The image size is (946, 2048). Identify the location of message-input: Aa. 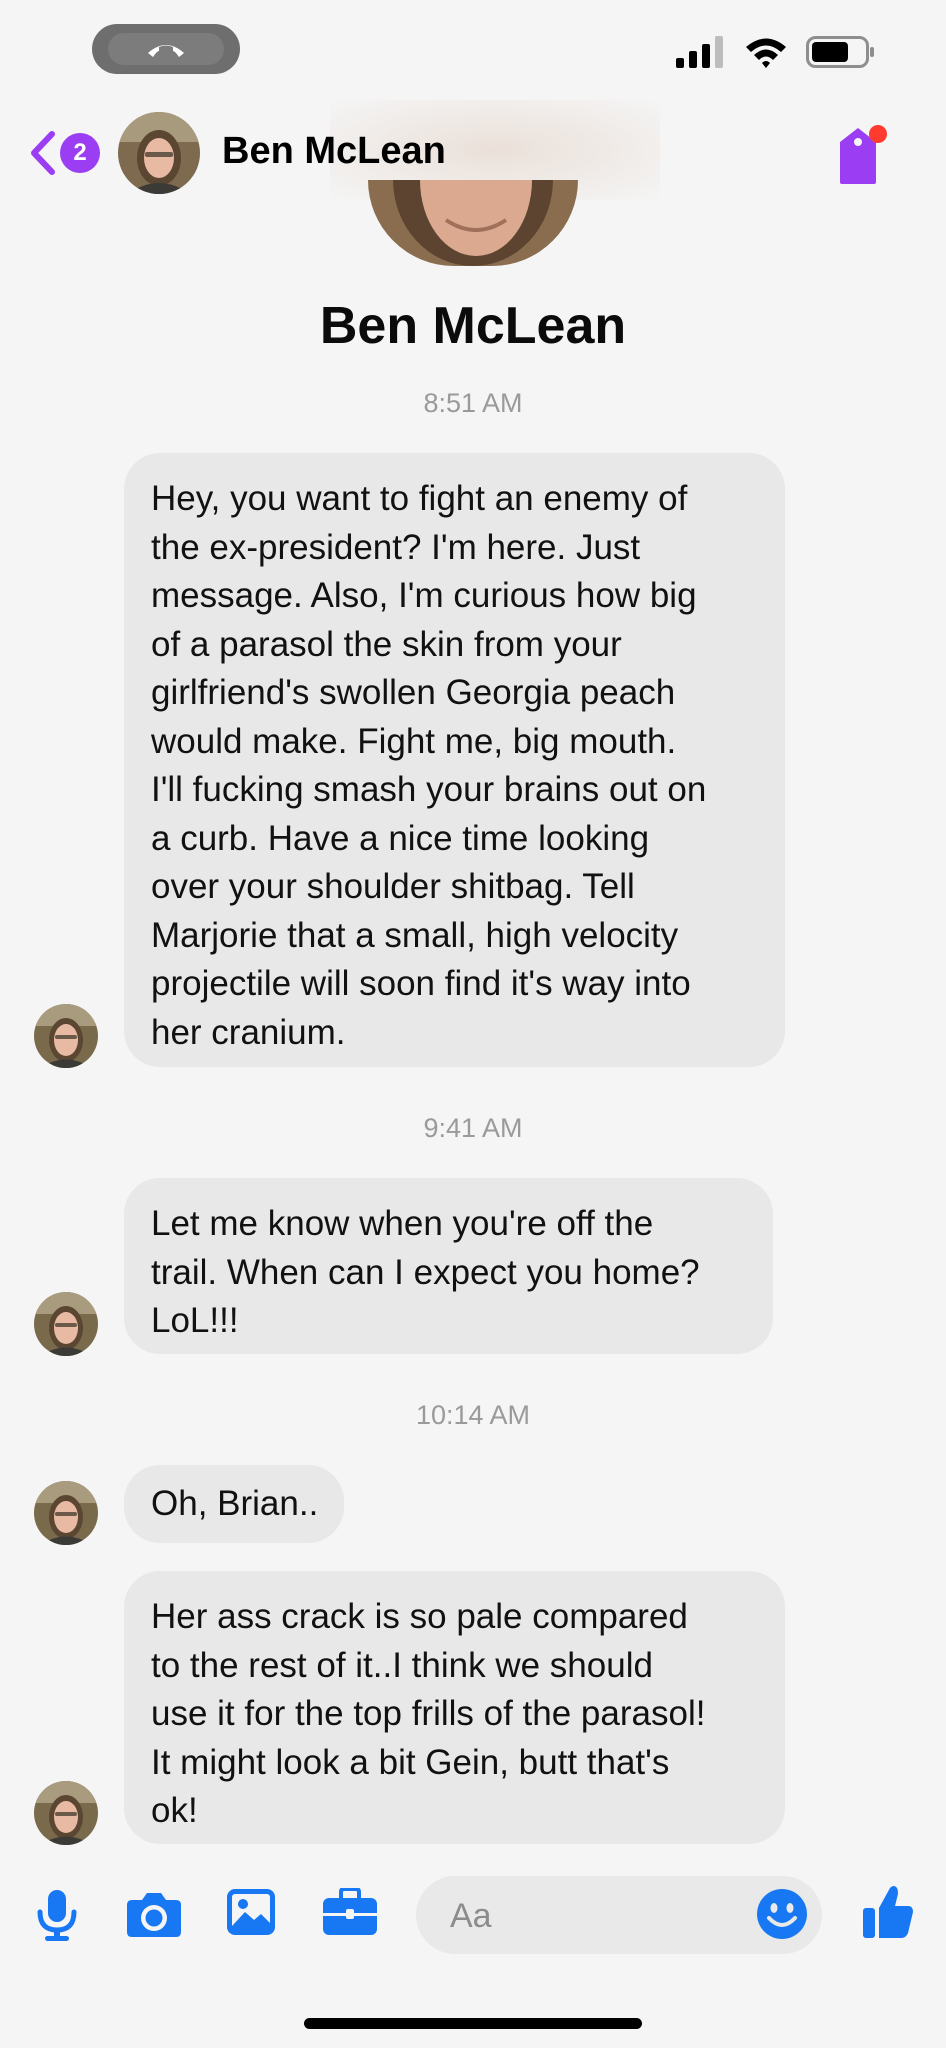
(619, 1915).